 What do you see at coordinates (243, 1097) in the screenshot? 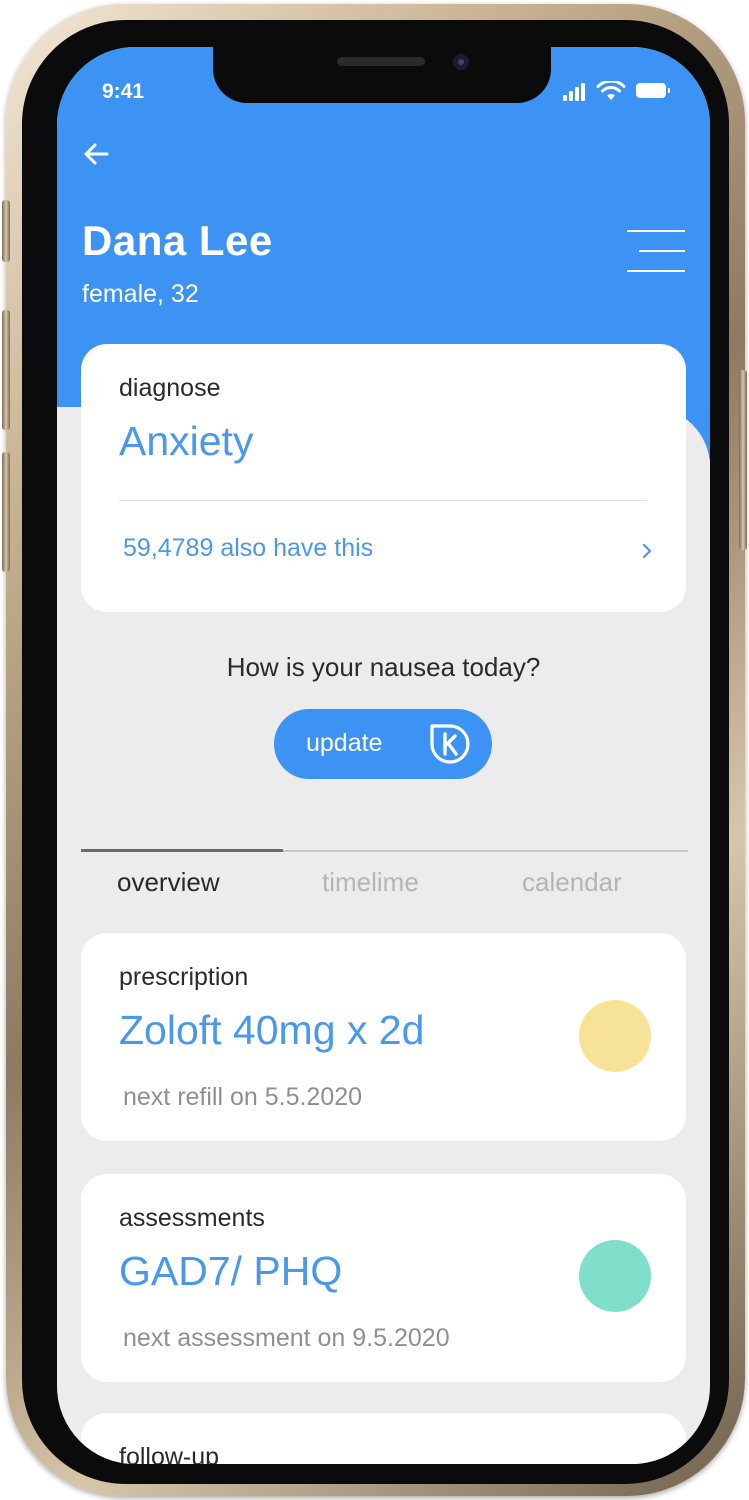
I see `prescription-refill-date: next refill on 5.5.2020` at bounding box center [243, 1097].